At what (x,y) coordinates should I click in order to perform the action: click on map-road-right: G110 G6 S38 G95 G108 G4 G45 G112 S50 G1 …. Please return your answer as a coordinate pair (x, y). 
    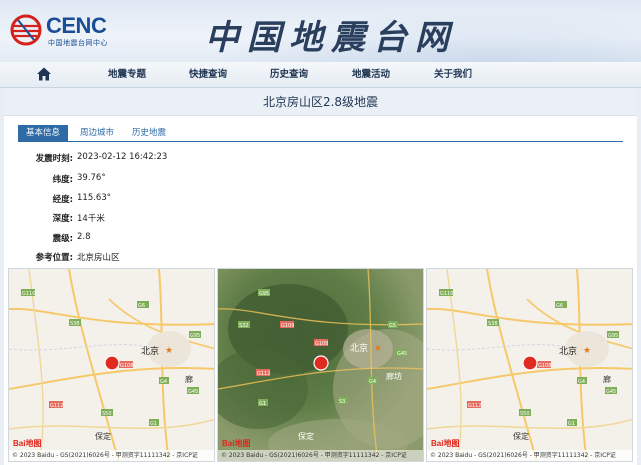
    Looking at the image, I should click on (529, 365).